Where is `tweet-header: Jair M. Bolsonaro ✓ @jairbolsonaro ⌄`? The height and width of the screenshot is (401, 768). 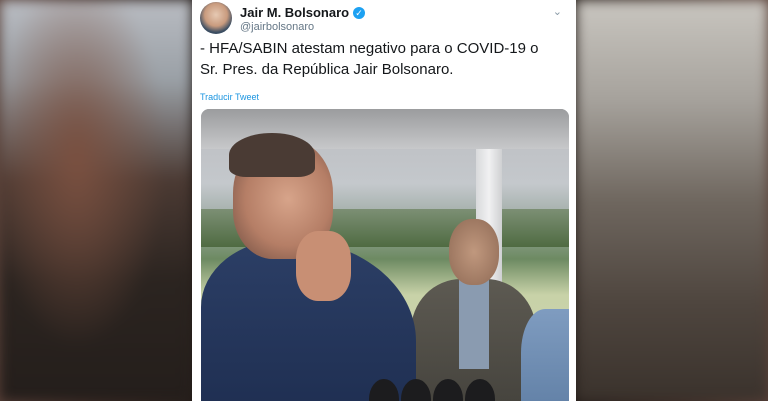
tweet-header: Jair M. Bolsonaro ✓ @jairbolsonaro ⌄ is located at coordinates (385, 19).